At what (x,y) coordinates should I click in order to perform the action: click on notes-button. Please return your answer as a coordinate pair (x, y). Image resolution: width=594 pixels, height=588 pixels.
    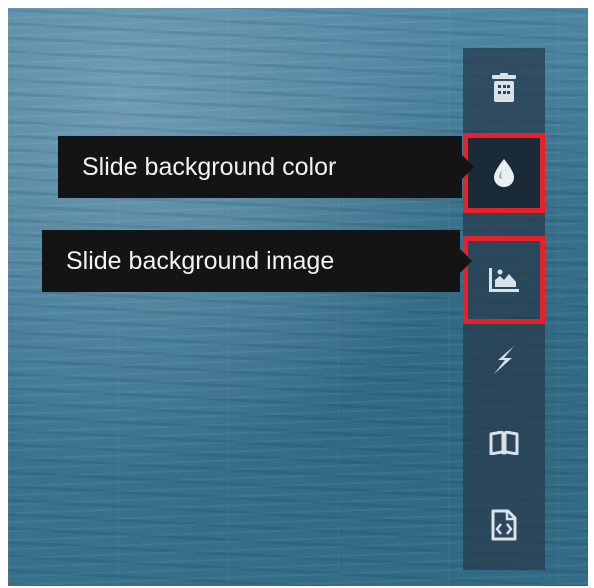
    Looking at the image, I should click on (504, 443).